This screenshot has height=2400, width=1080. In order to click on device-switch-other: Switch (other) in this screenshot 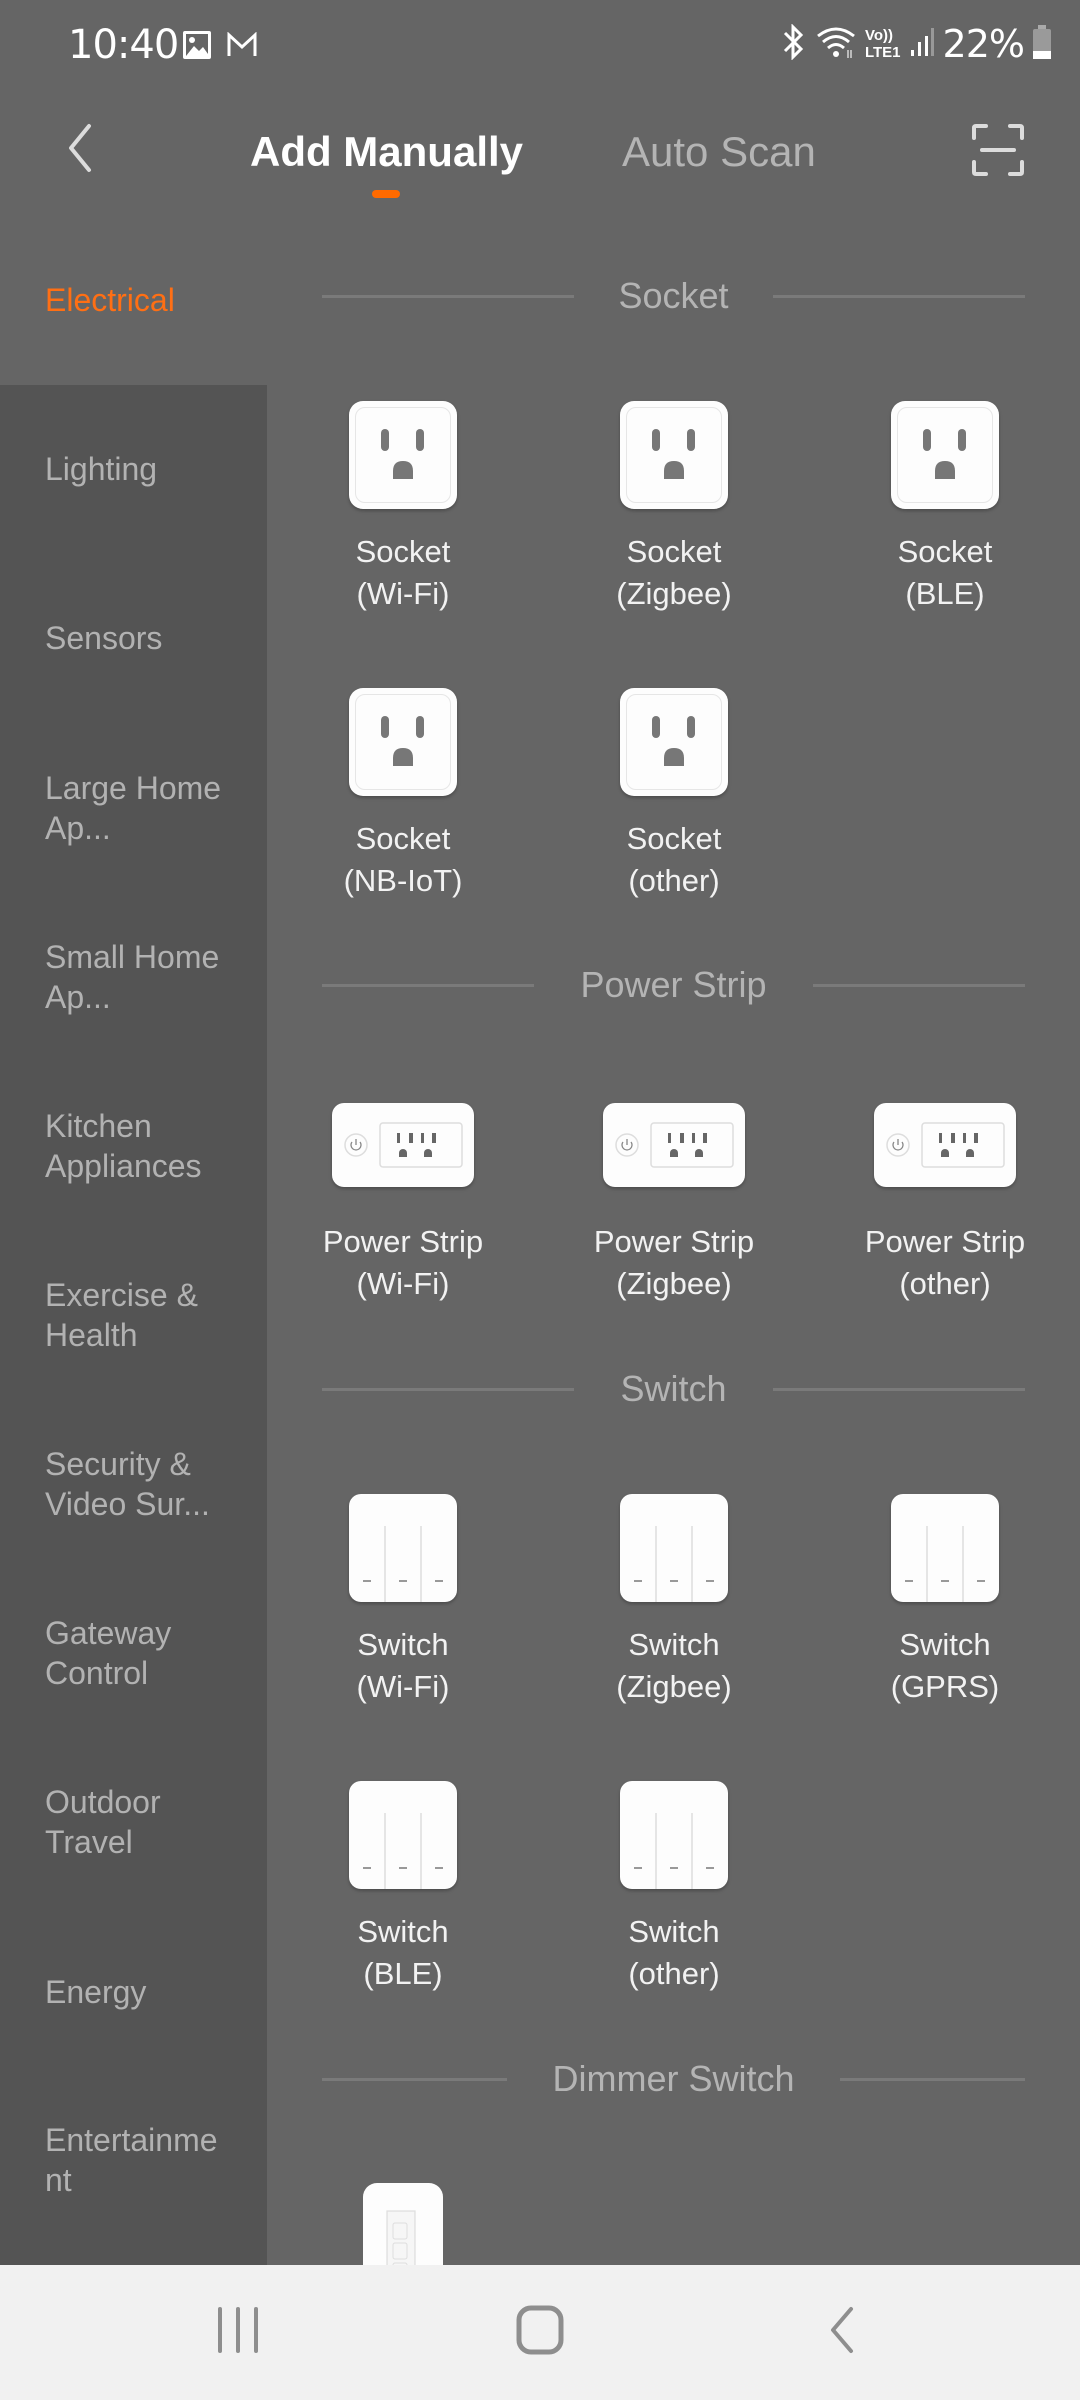, I will do `click(674, 1880)`.